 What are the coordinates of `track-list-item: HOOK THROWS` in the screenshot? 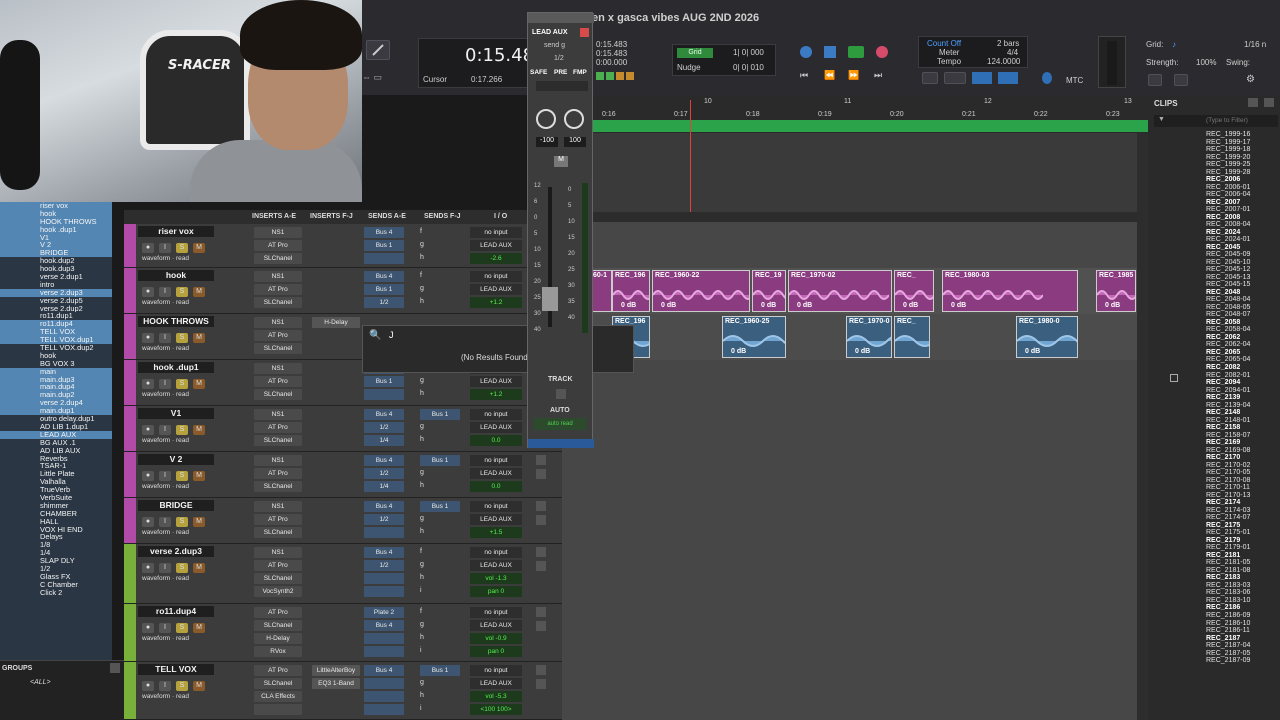 It's located at (56, 221).